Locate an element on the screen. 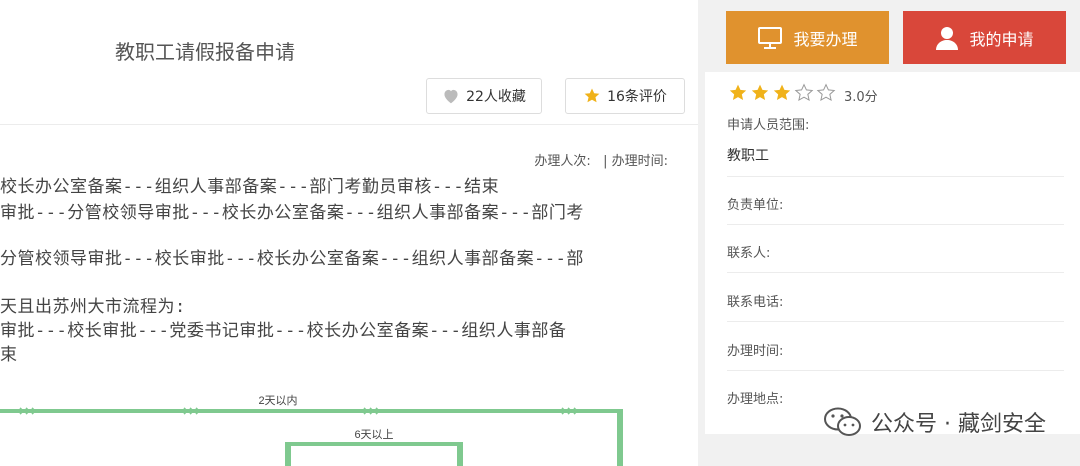 This screenshot has width=1080, height=466. apply-button: 我要办理 is located at coordinates (807, 37).